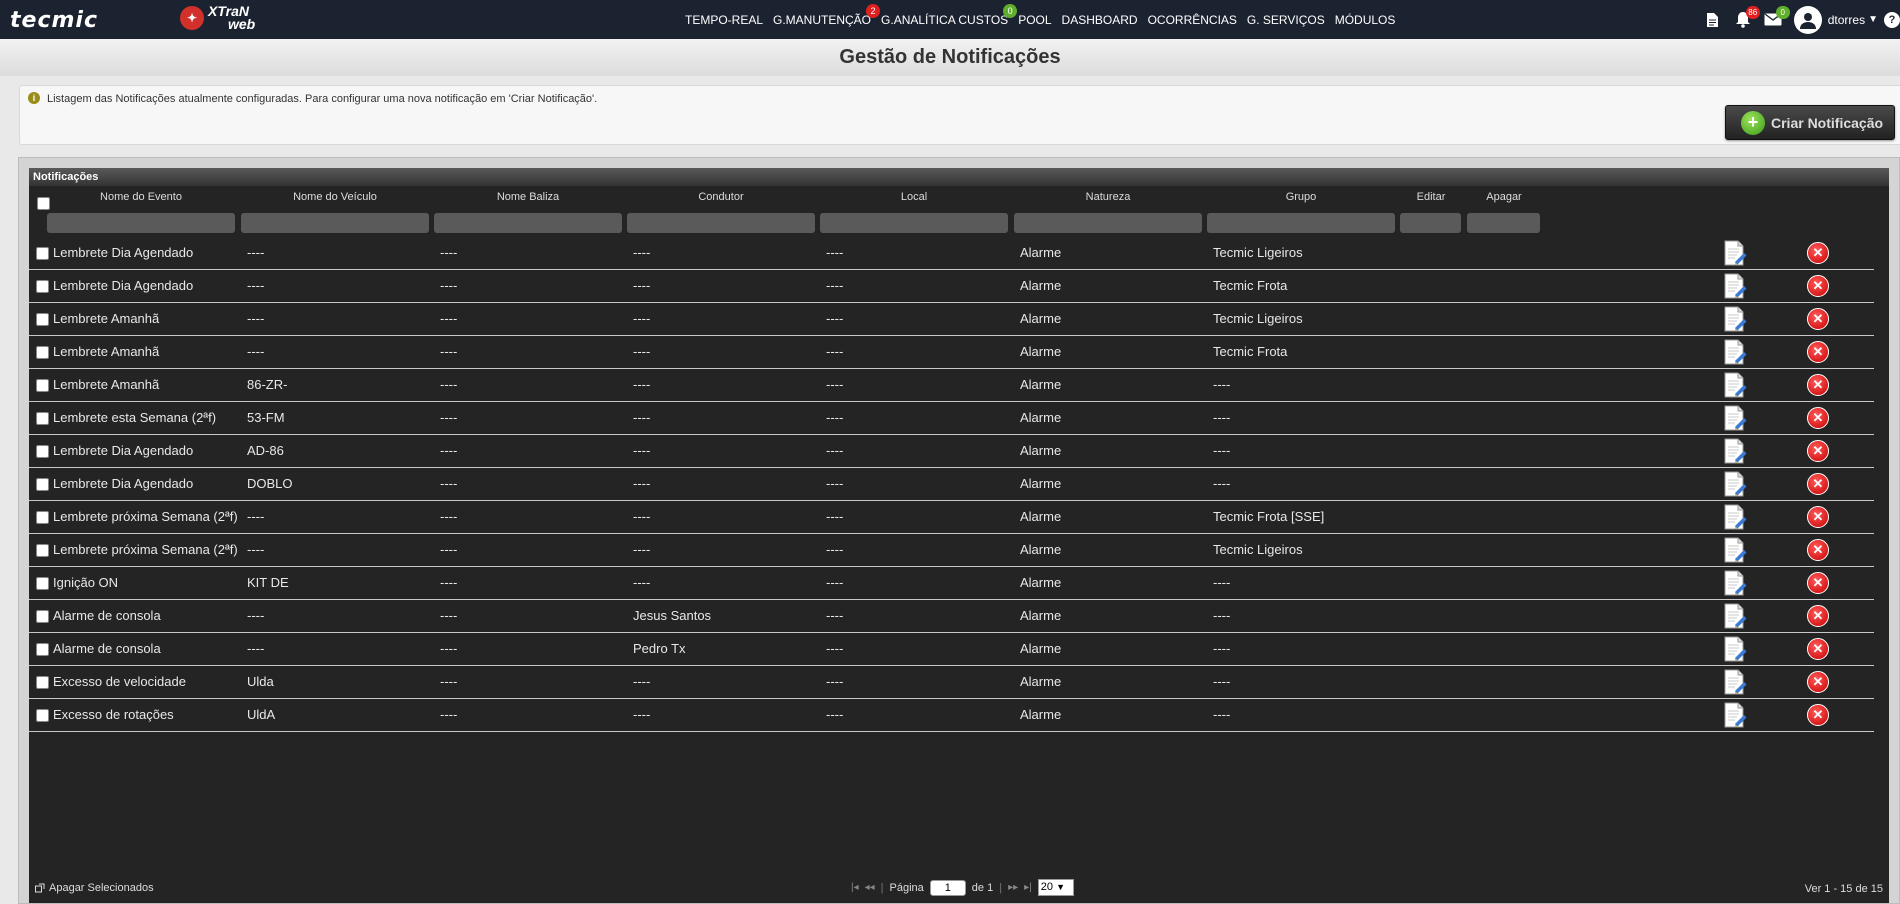 The image size is (1900, 904). I want to click on column-header-1: Nome do Veículo, so click(335, 198).